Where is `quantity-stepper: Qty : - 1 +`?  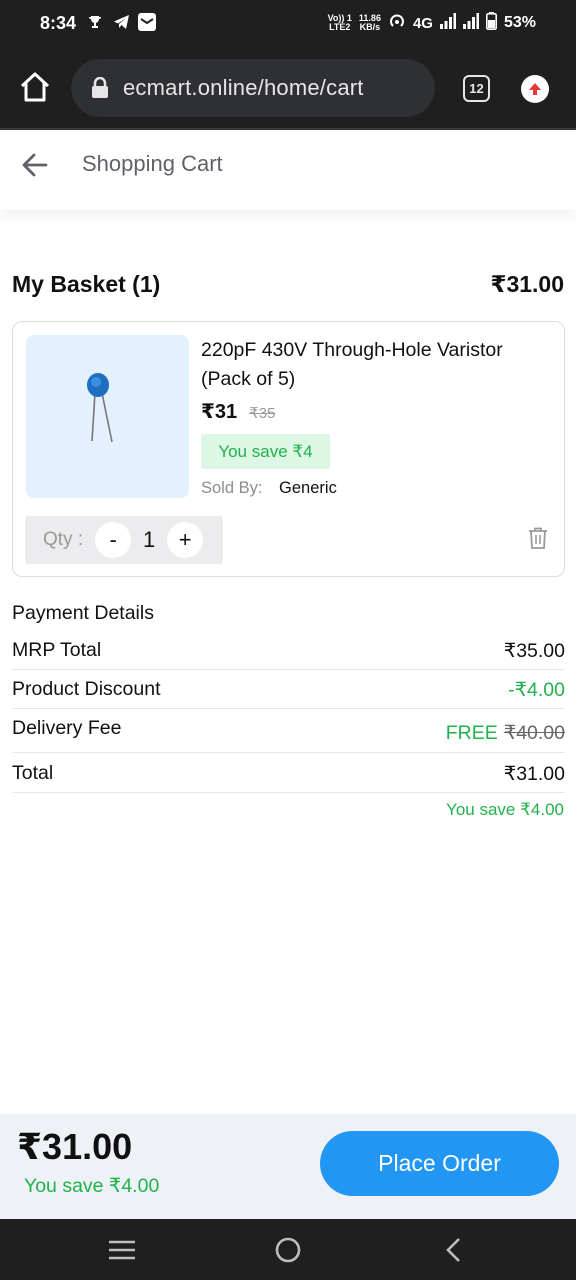
quantity-stepper: Qty : - 1 + is located at coordinates (124, 540).